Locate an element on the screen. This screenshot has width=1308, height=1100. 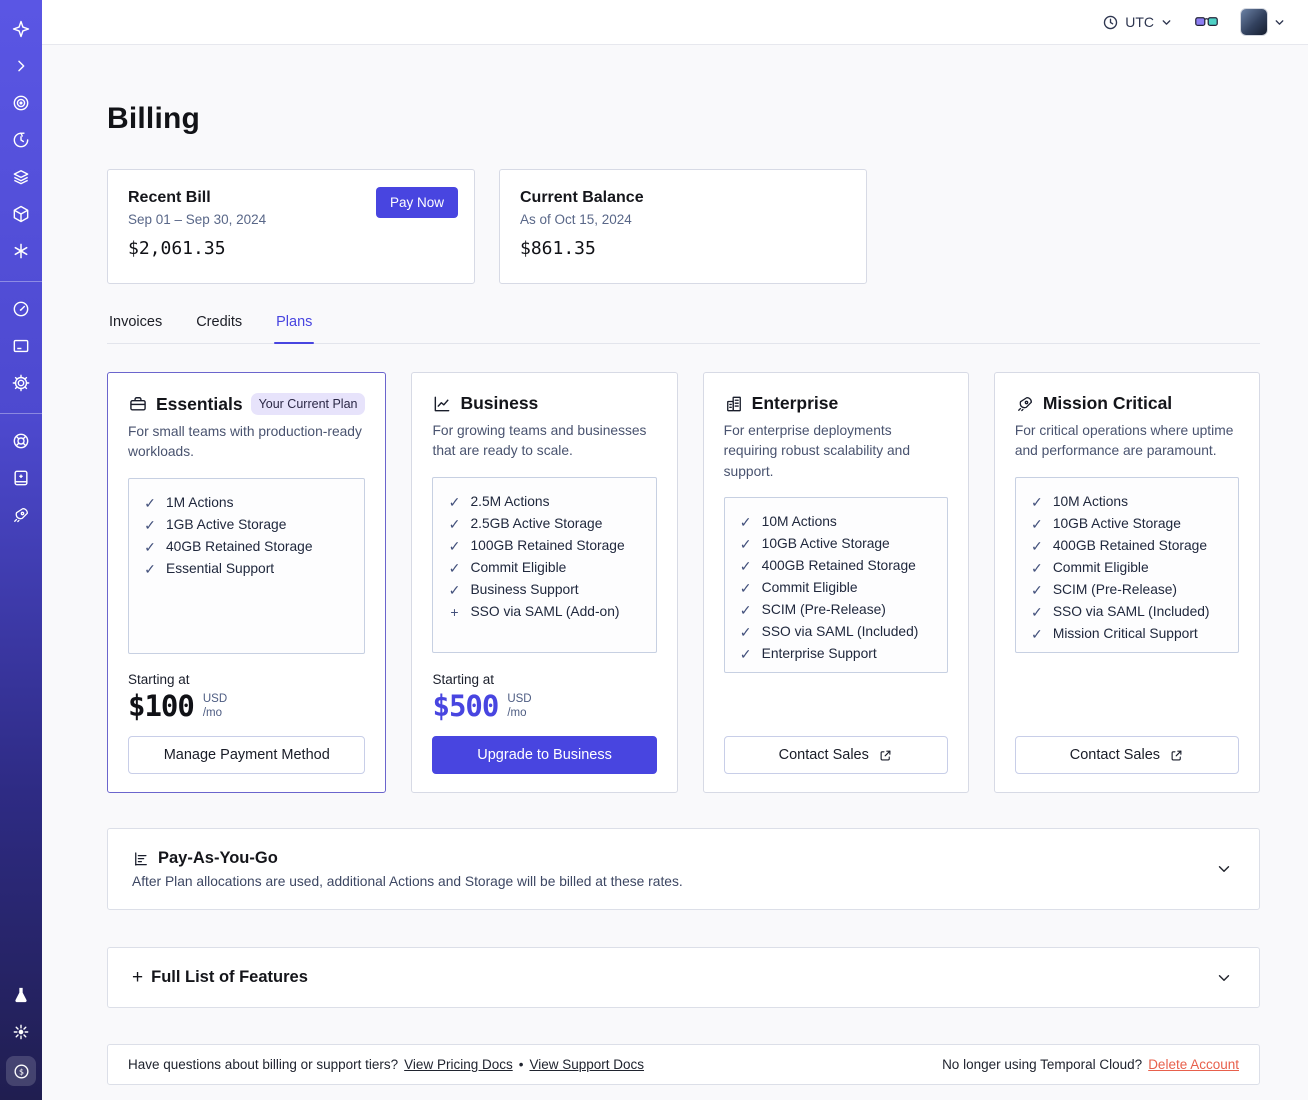
feedback-glasses-icon is located at coordinates (1206, 22).